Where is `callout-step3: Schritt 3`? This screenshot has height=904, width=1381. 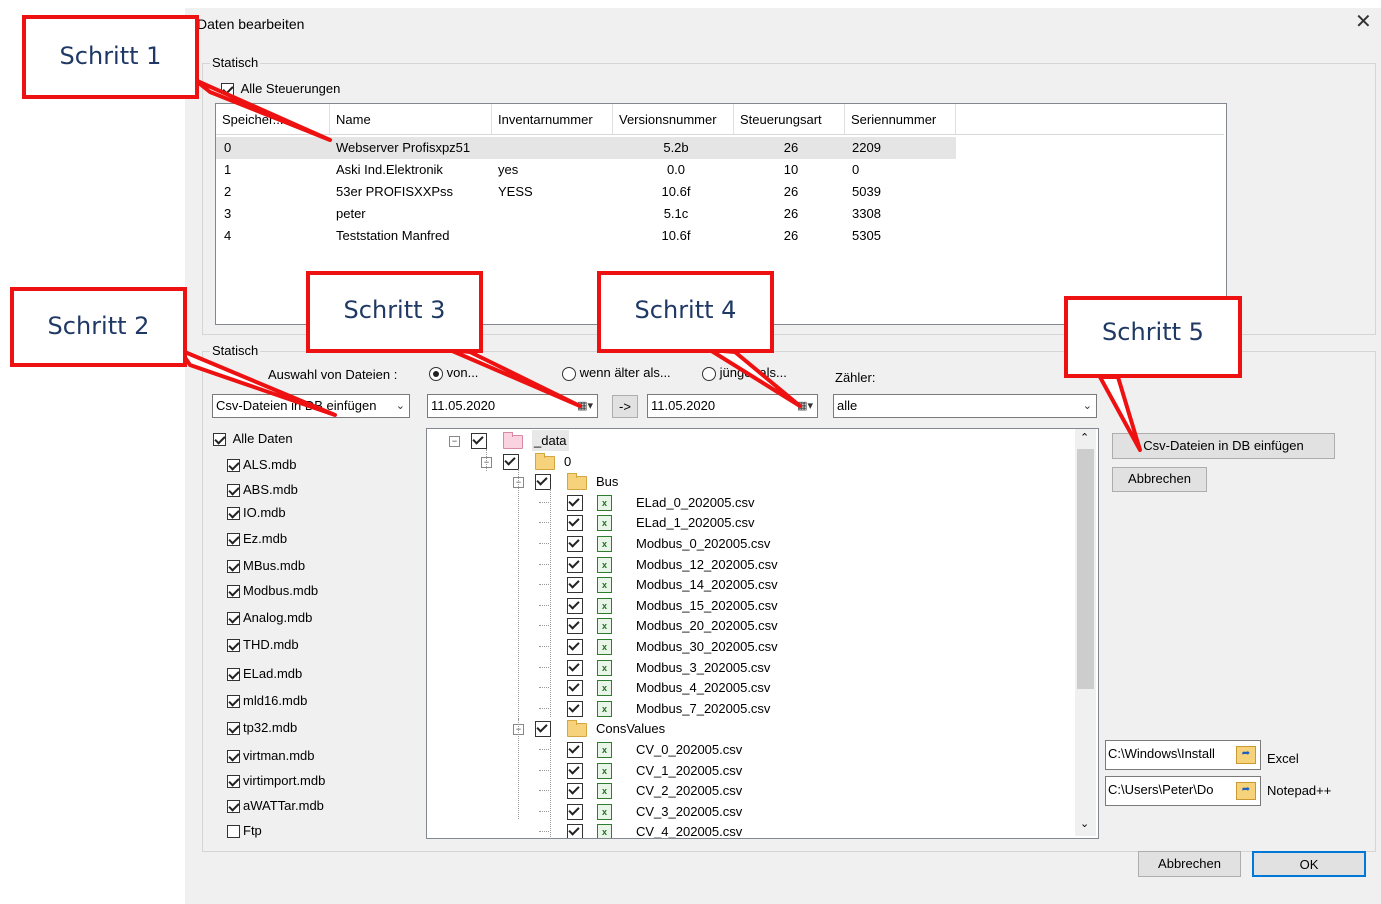
callout-step3: Schritt 3 is located at coordinates (394, 312).